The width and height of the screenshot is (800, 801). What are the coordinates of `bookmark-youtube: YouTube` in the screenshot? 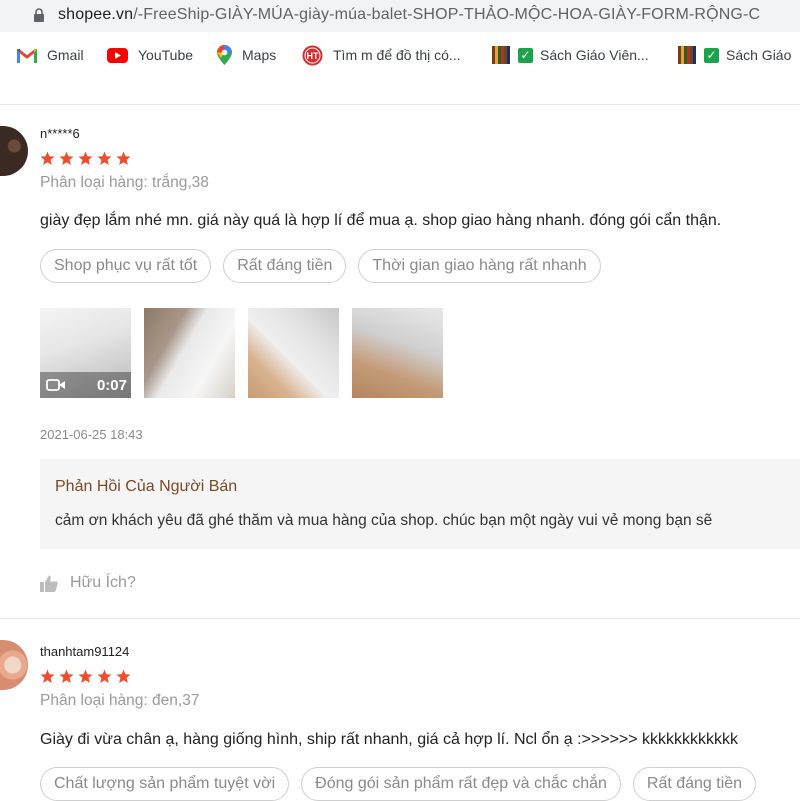 It's located at (150, 55).